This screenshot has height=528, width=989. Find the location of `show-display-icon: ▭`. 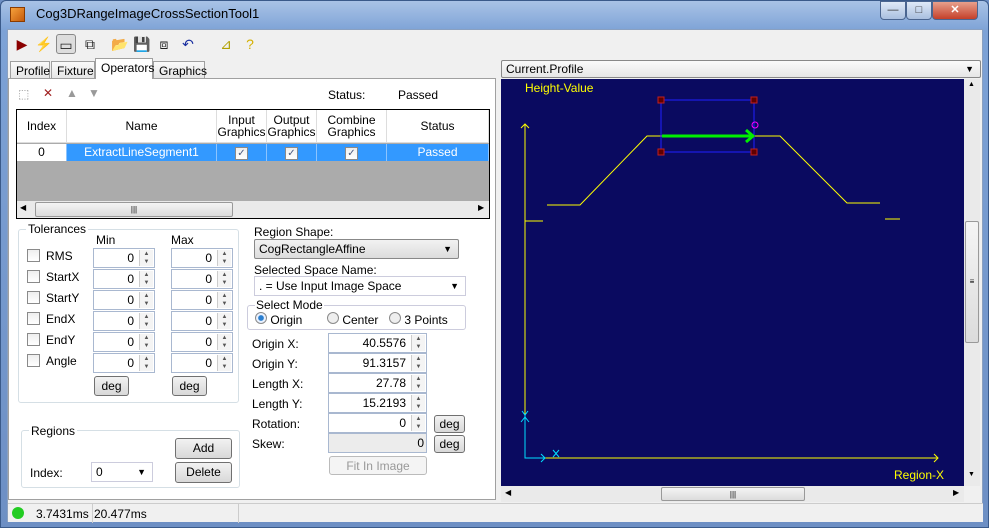

show-display-icon: ▭ is located at coordinates (66, 44).